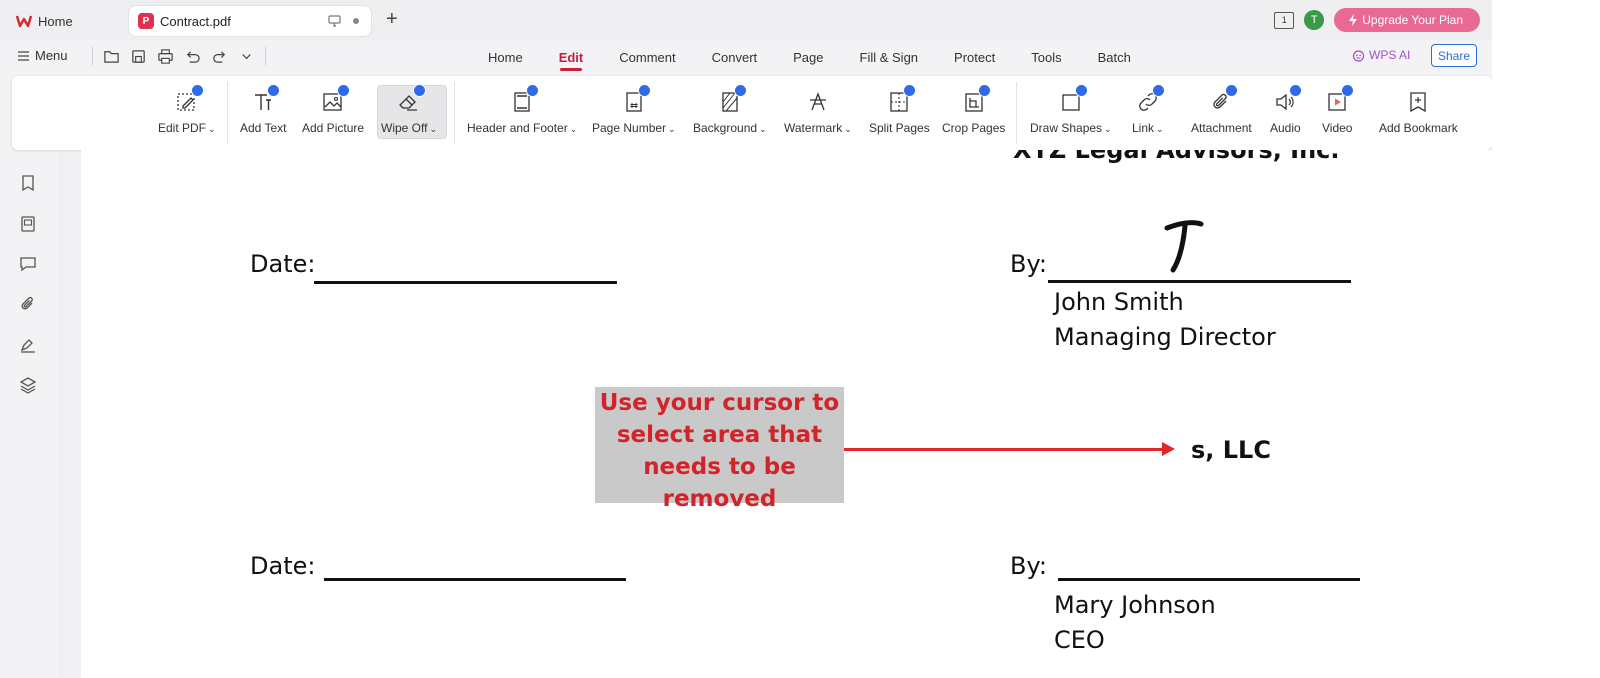 This screenshot has width=1600, height=678. What do you see at coordinates (1066, 128) in the screenshot?
I see `draw-shapes-label: Draw Shapes` at bounding box center [1066, 128].